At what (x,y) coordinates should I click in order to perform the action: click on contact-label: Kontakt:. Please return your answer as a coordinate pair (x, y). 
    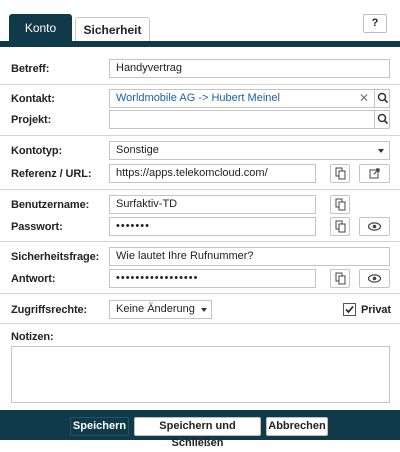
    Looking at the image, I should click on (33, 99).